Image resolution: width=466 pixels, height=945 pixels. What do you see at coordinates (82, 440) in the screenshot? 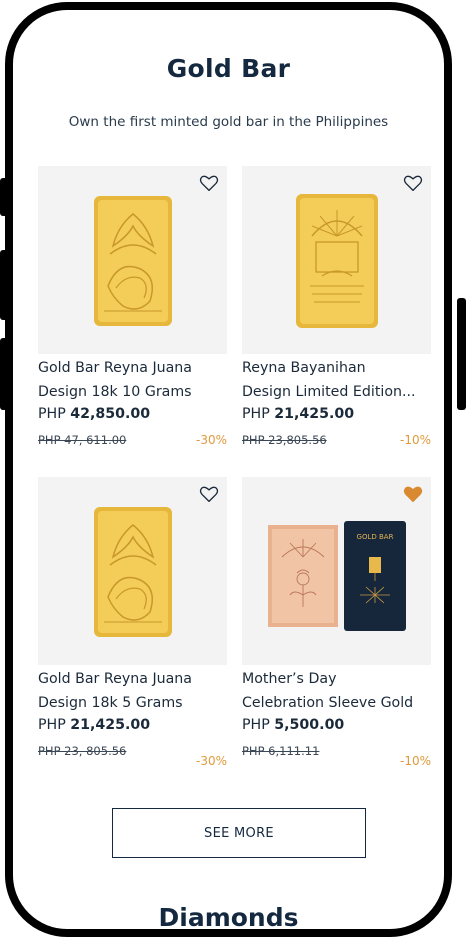
I see `original-price: PHP 47, 611.00` at bounding box center [82, 440].